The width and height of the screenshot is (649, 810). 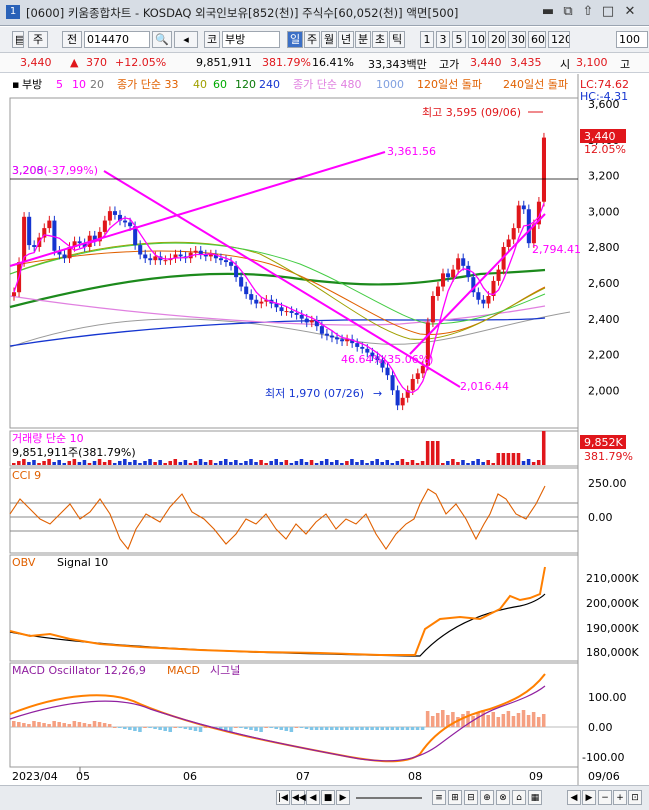 What do you see at coordinates (298, 797) in the screenshot?
I see `prev-page-icon: ◀◀` at bounding box center [298, 797].